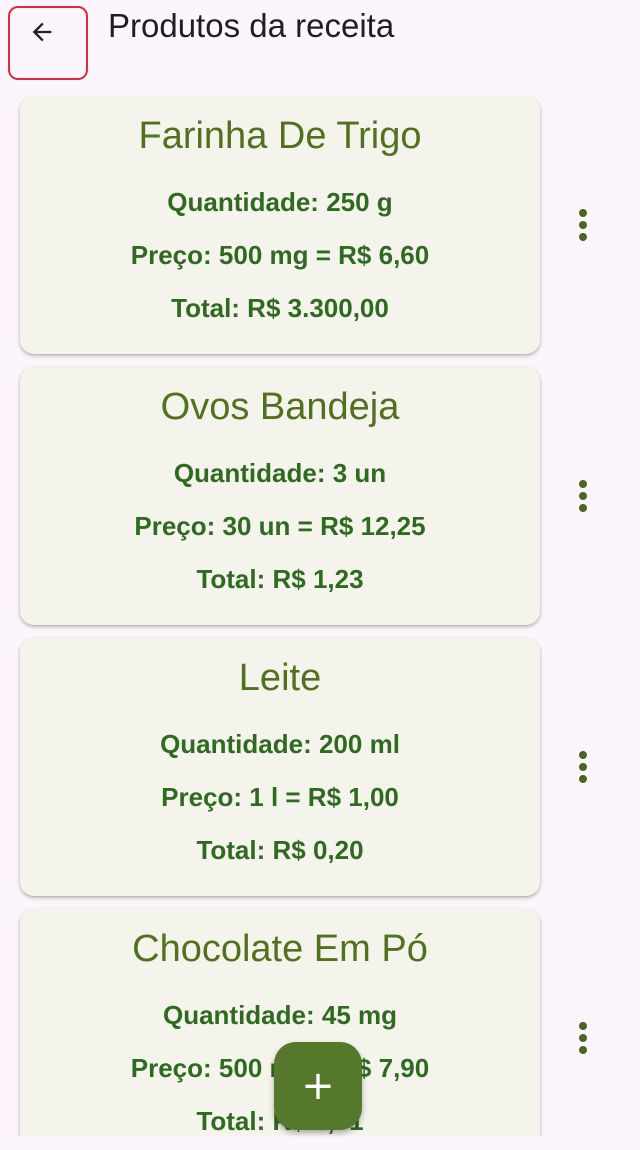 The width and height of the screenshot is (640, 1150). I want to click on back-button, so click(48, 43).